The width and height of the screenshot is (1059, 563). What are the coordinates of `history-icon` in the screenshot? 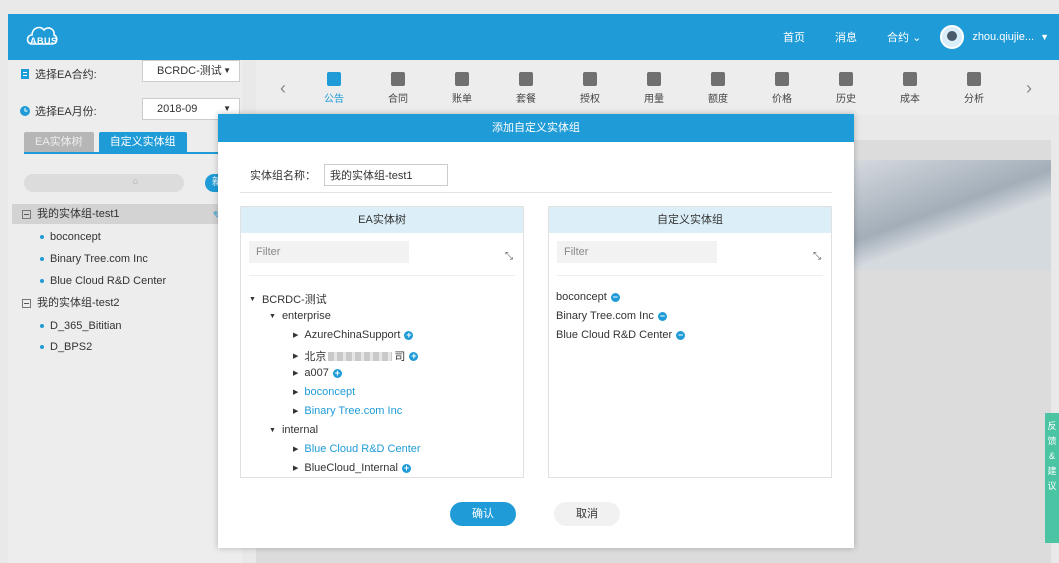 It's located at (846, 79).